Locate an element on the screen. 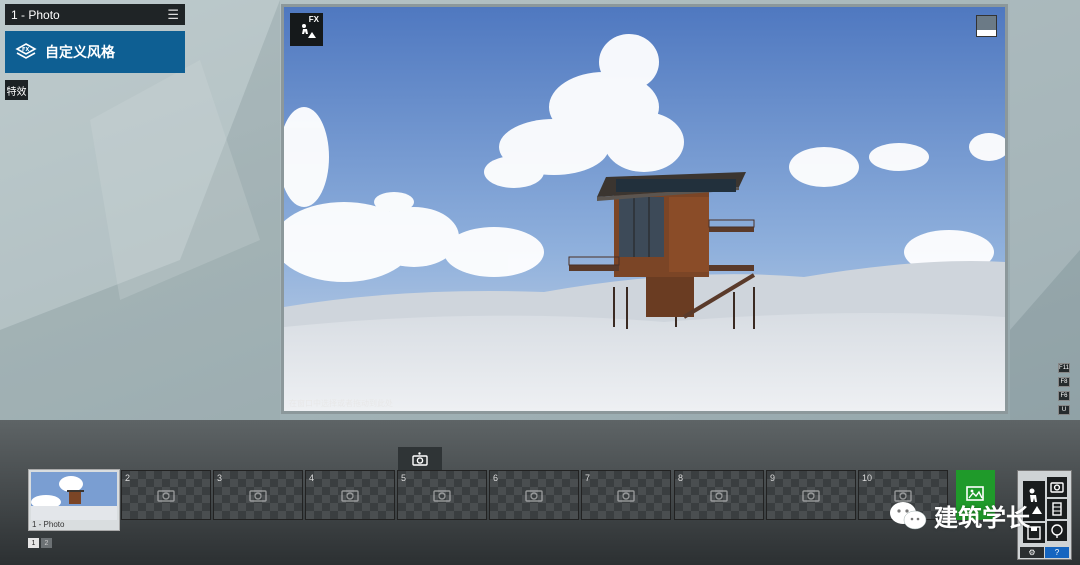 Image resolution: width=1080 pixels, height=565 pixels. slot-number: 10 is located at coordinates (867, 478).